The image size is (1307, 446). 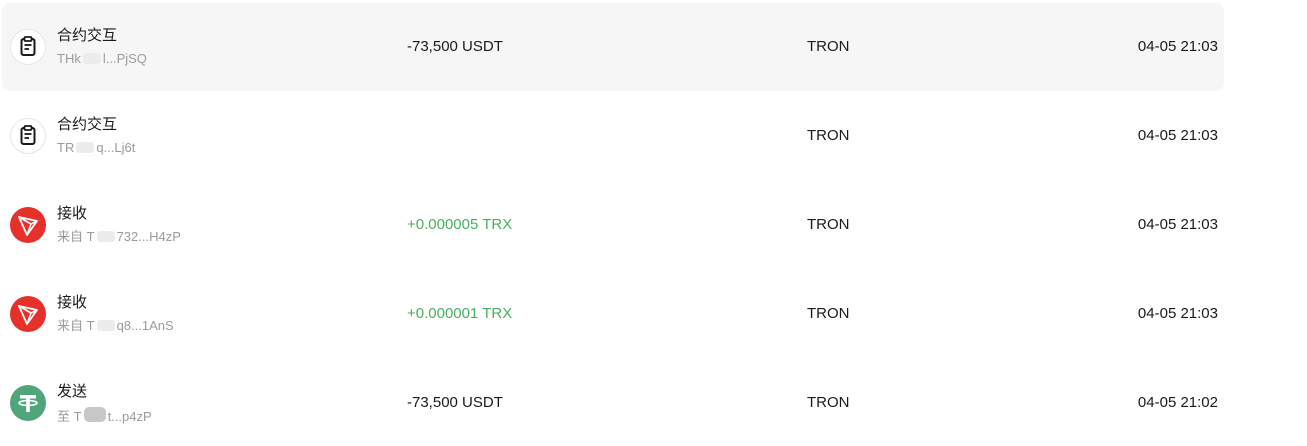 What do you see at coordinates (460, 224) in the screenshot?
I see `transaction-amount: +0.000005 TRX` at bounding box center [460, 224].